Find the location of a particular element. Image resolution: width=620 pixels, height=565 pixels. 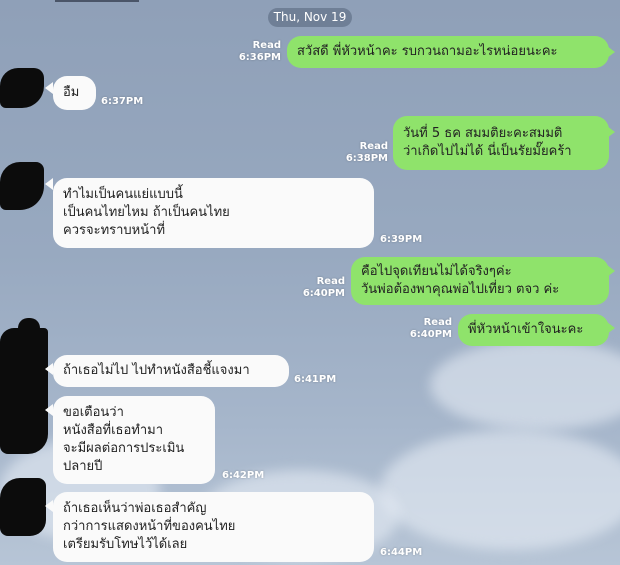

message-bubble-incoming: อืม is located at coordinates (74, 93).